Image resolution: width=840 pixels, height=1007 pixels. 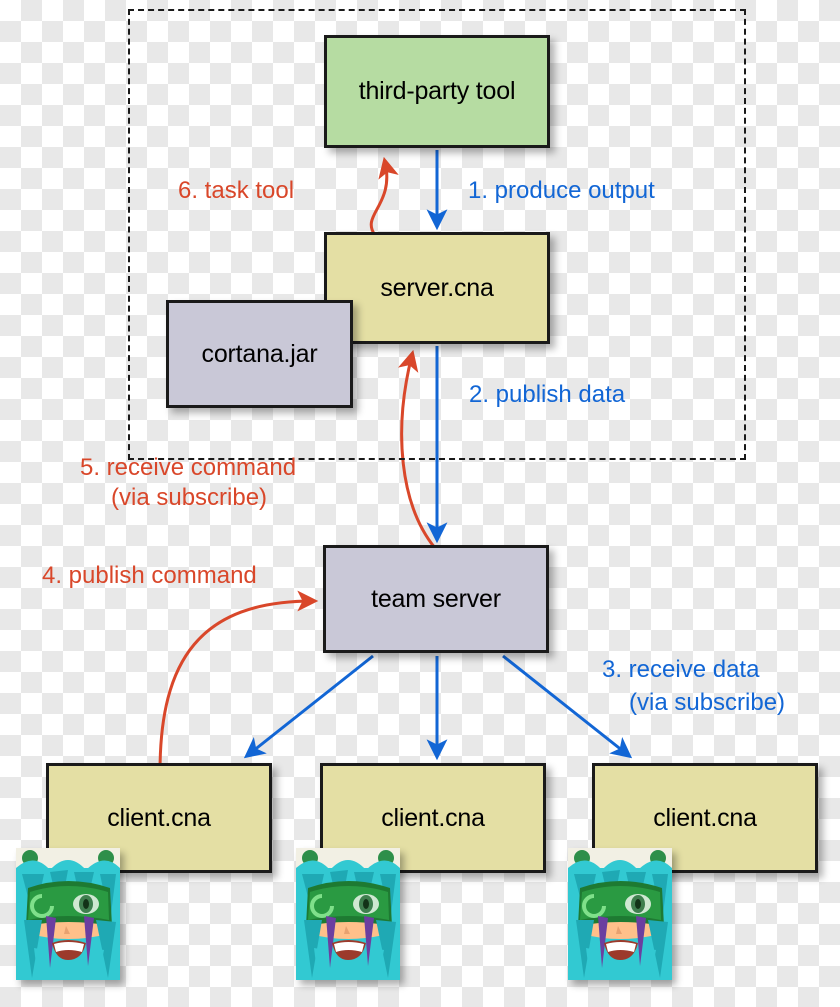 I want to click on node-label: team server, so click(x=436, y=598).